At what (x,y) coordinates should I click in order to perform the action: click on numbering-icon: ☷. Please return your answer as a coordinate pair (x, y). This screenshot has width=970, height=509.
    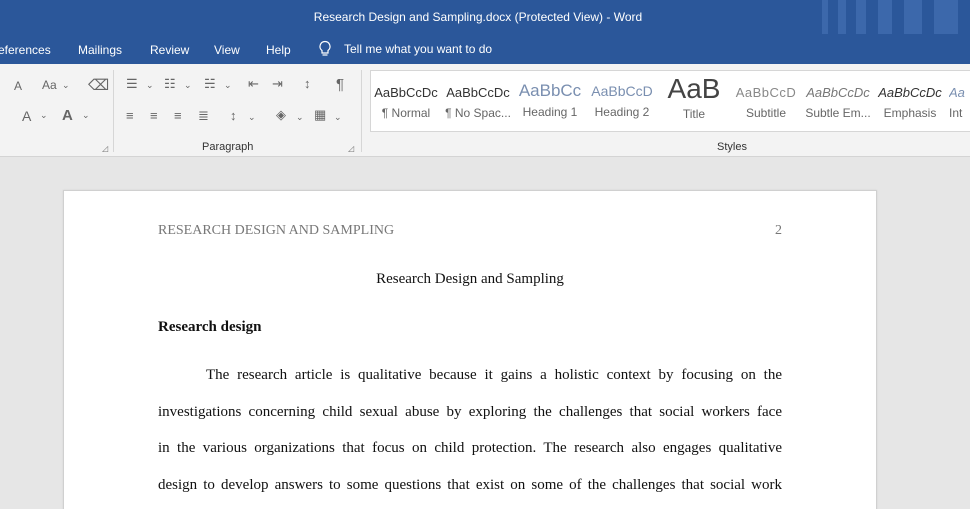
    Looking at the image, I should click on (170, 84).